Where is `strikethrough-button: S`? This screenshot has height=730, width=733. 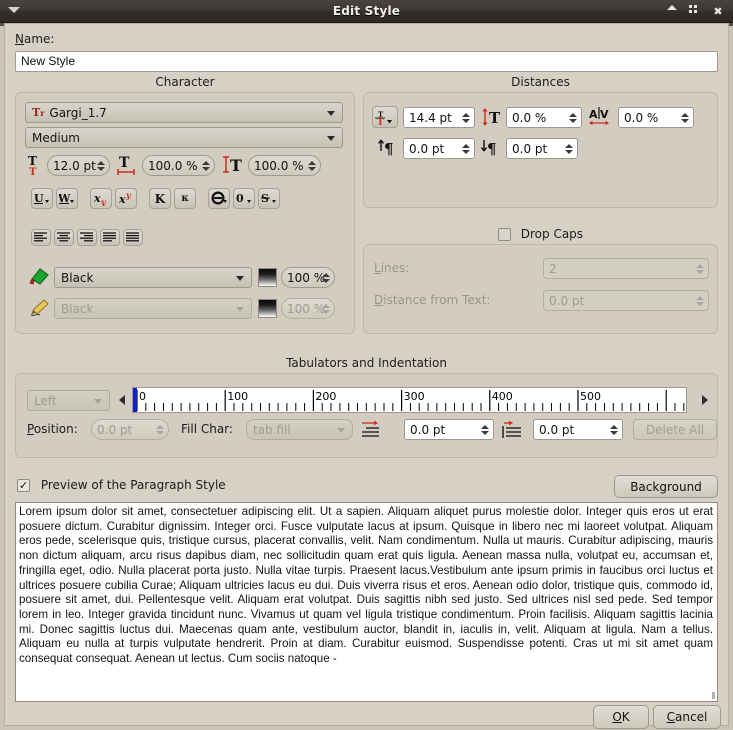 strikethrough-button: S is located at coordinates (269, 198).